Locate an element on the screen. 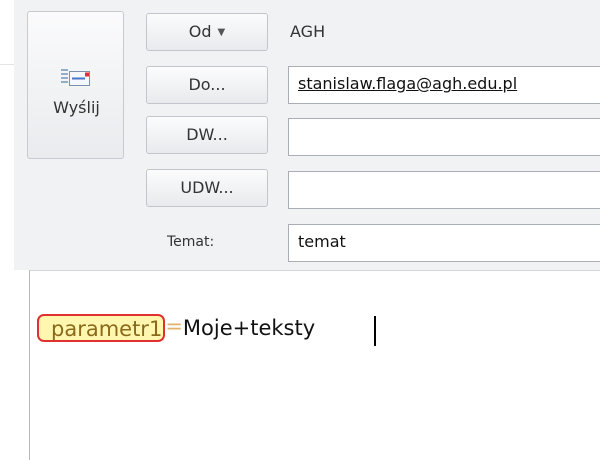 This screenshot has width=600, height=460. cc-field is located at coordinates (444, 137).